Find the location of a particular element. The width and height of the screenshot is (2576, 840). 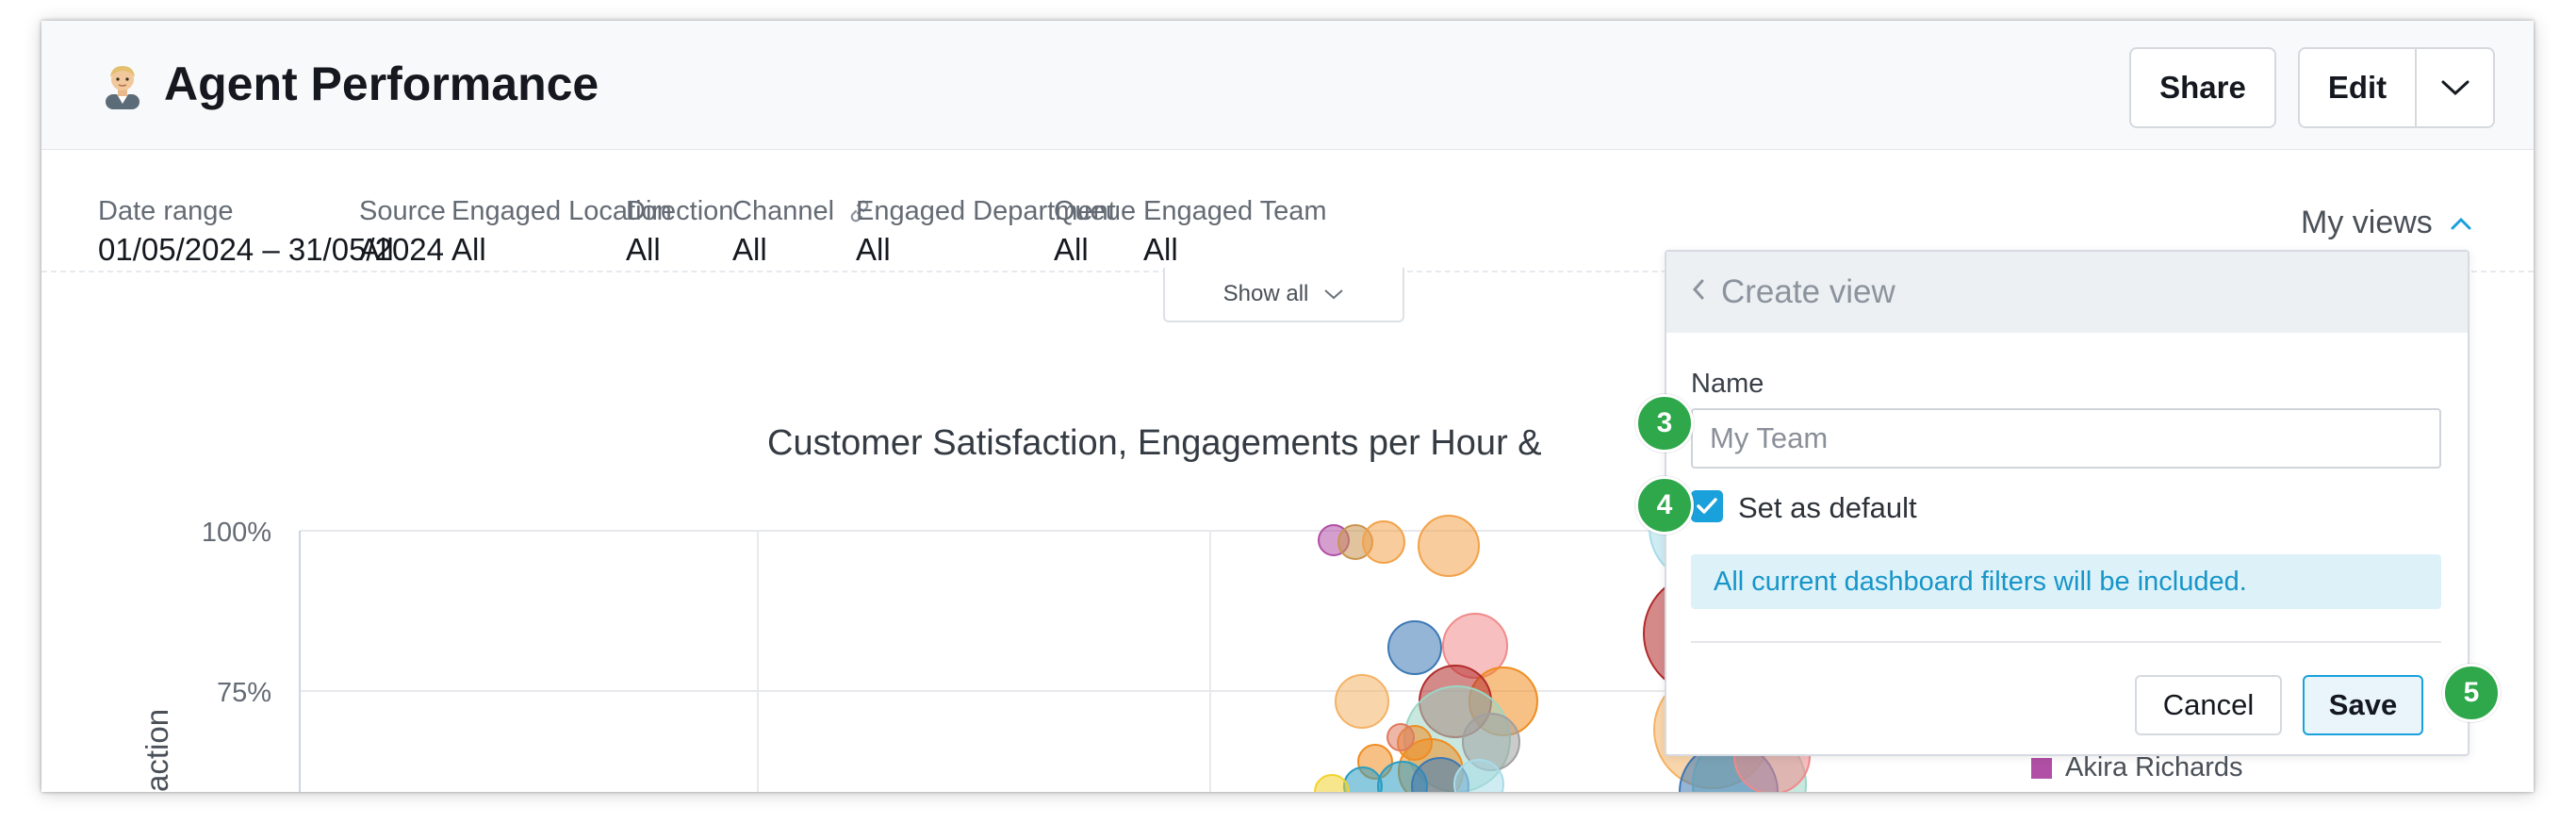

set-default-checkbox is located at coordinates (1707, 506).